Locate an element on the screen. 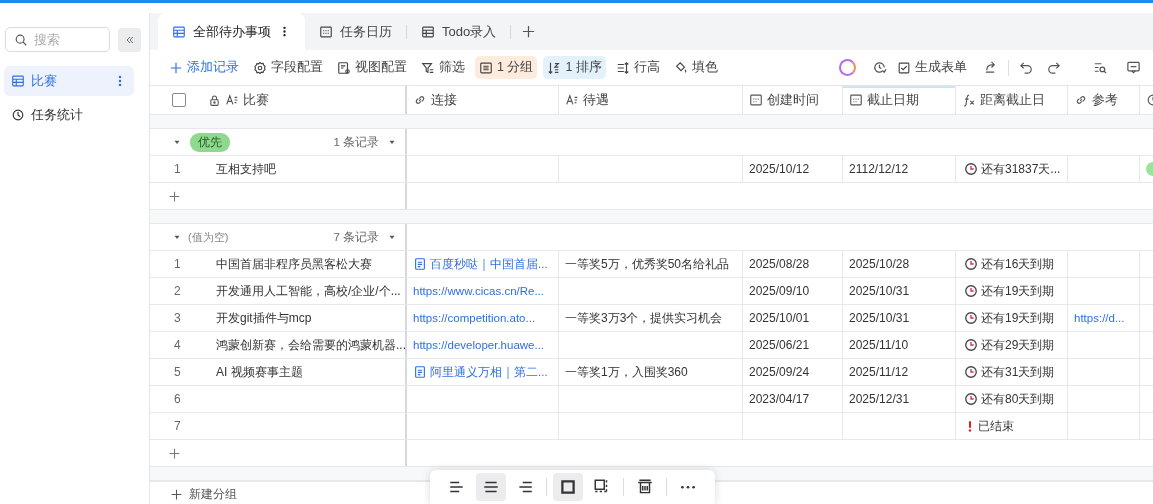 Image resolution: width=1153 pixels, height=504 pixels. row-height-icon is located at coordinates (622, 67).